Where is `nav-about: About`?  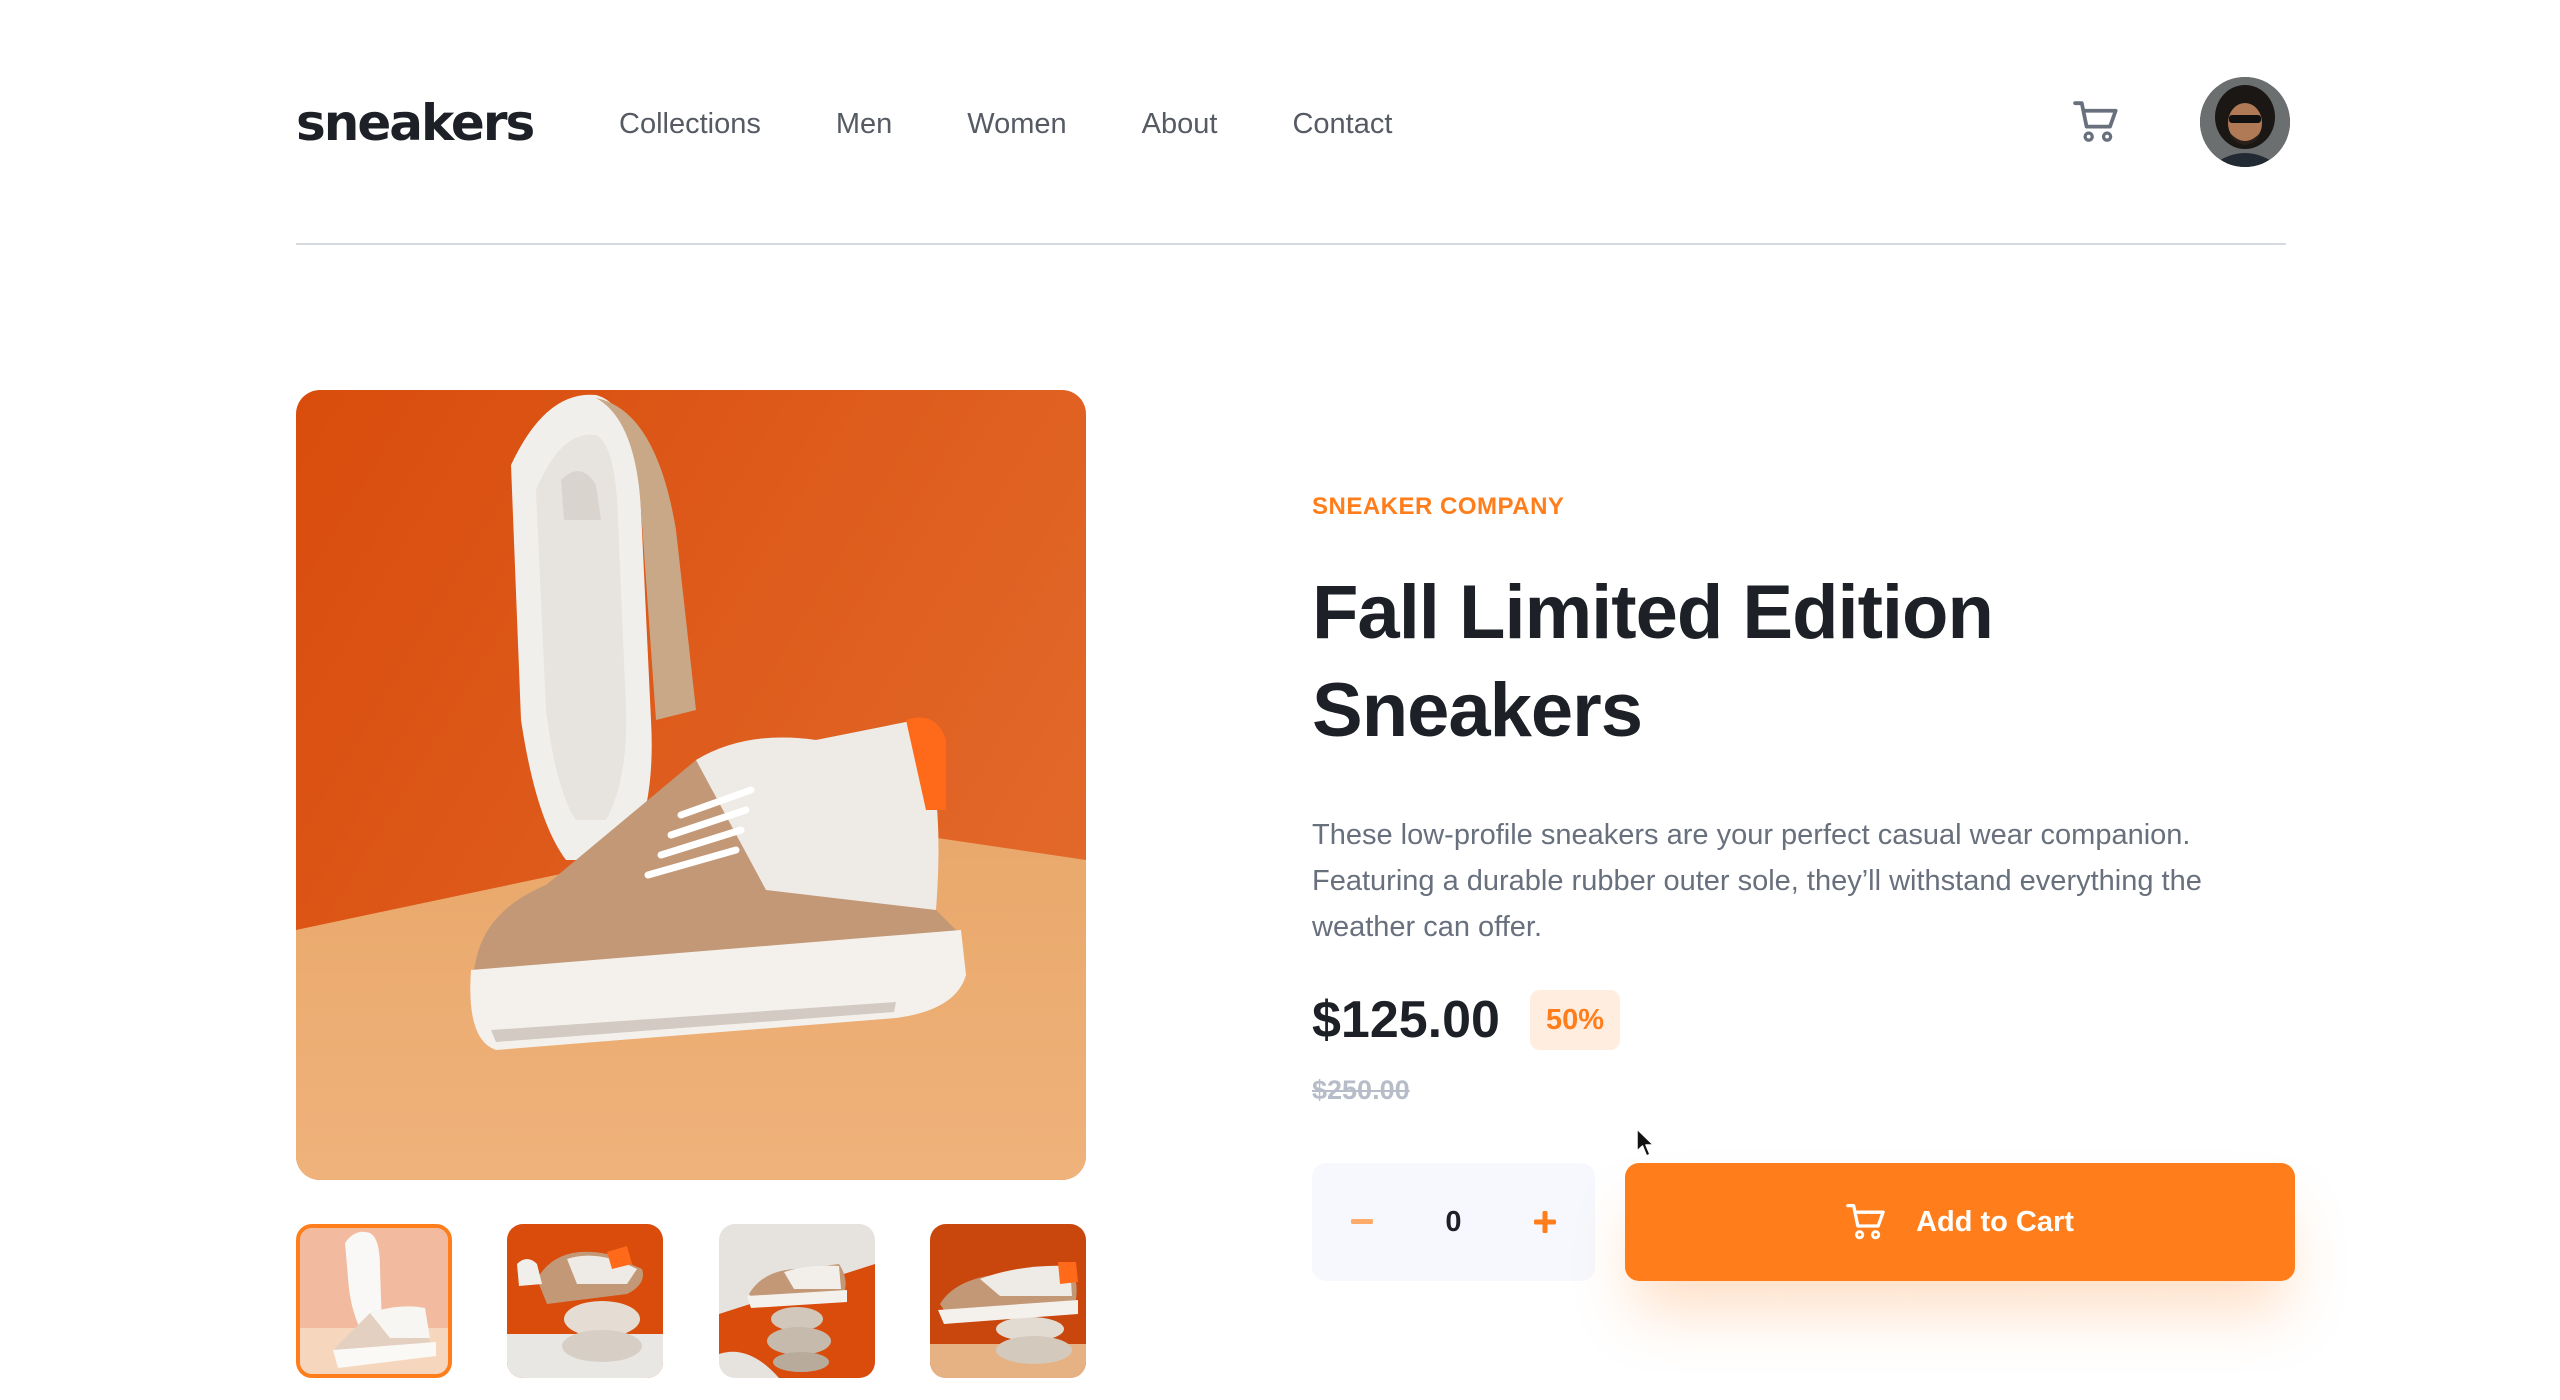 nav-about: About is located at coordinates (1180, 124).